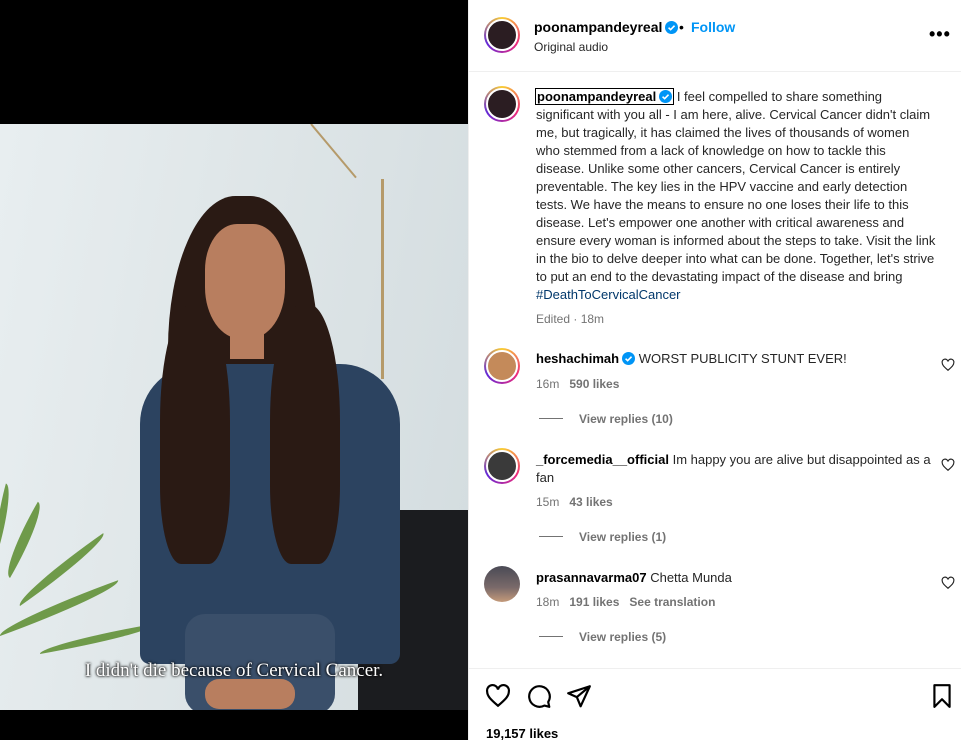 The width and height of the screenshot is (961, 740). What do you see at coordinates (942, 696) in the screenshot?
I see `save-bookmark-icon` at bounding box center [942, 696].